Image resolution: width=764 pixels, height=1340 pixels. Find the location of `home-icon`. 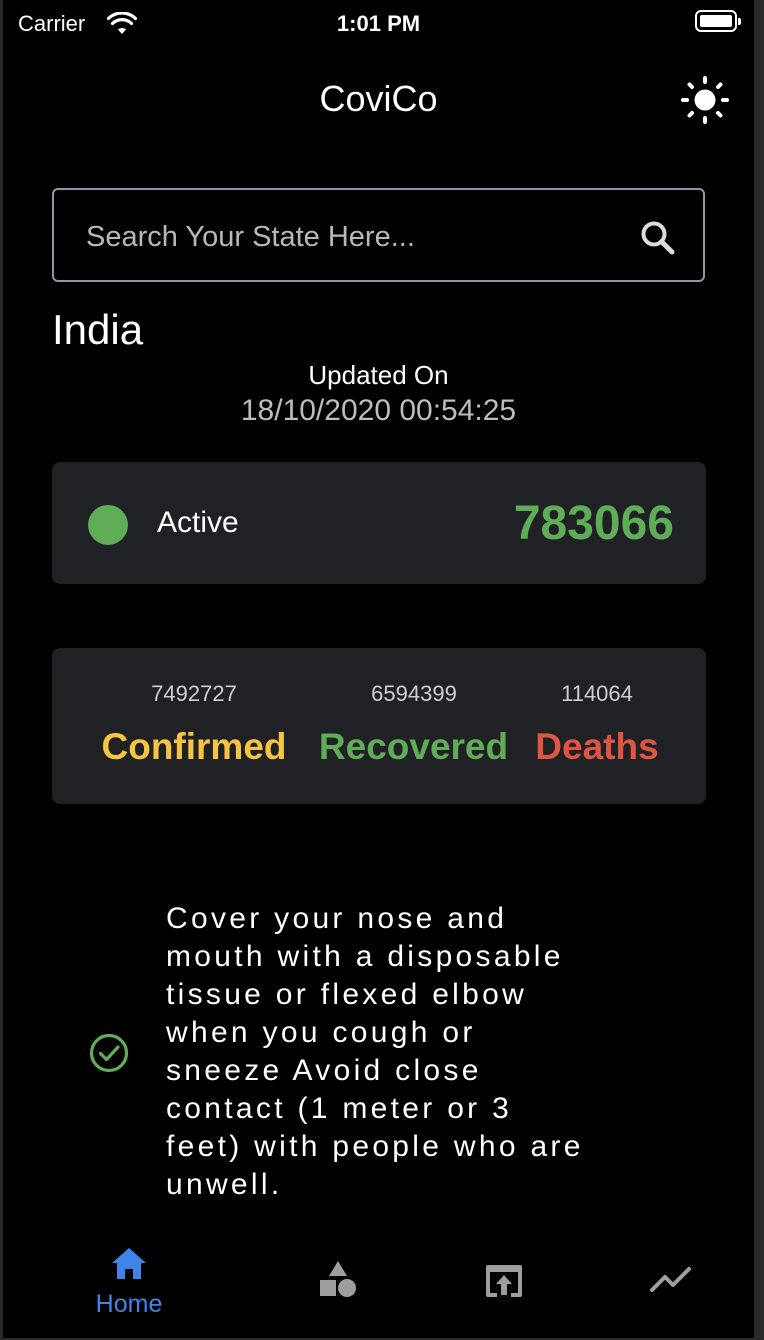

home-icon is located at coordinates (129, 1263).